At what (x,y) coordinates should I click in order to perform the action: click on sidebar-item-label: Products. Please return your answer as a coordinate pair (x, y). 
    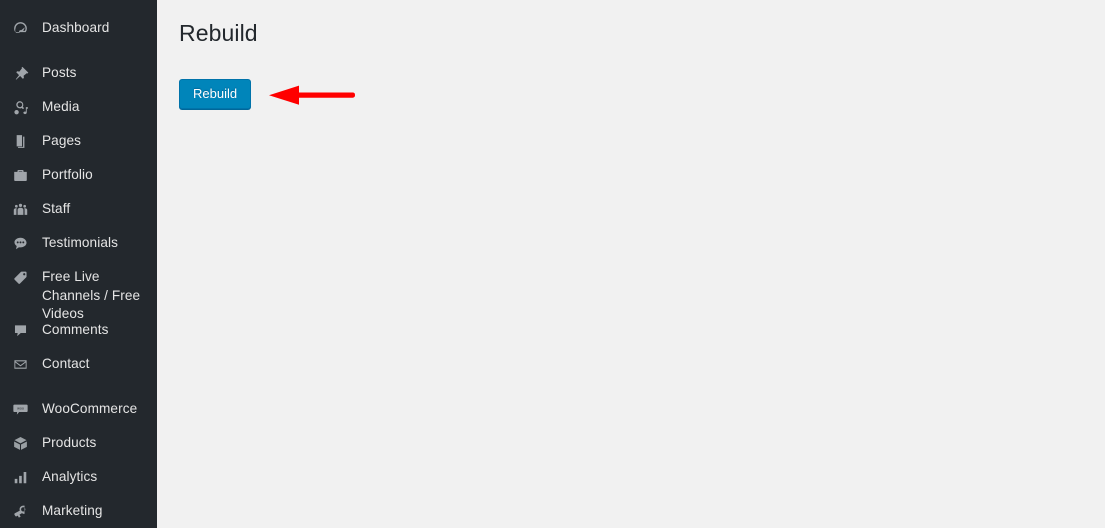
    Looking at the image, I should click on (69, 442).